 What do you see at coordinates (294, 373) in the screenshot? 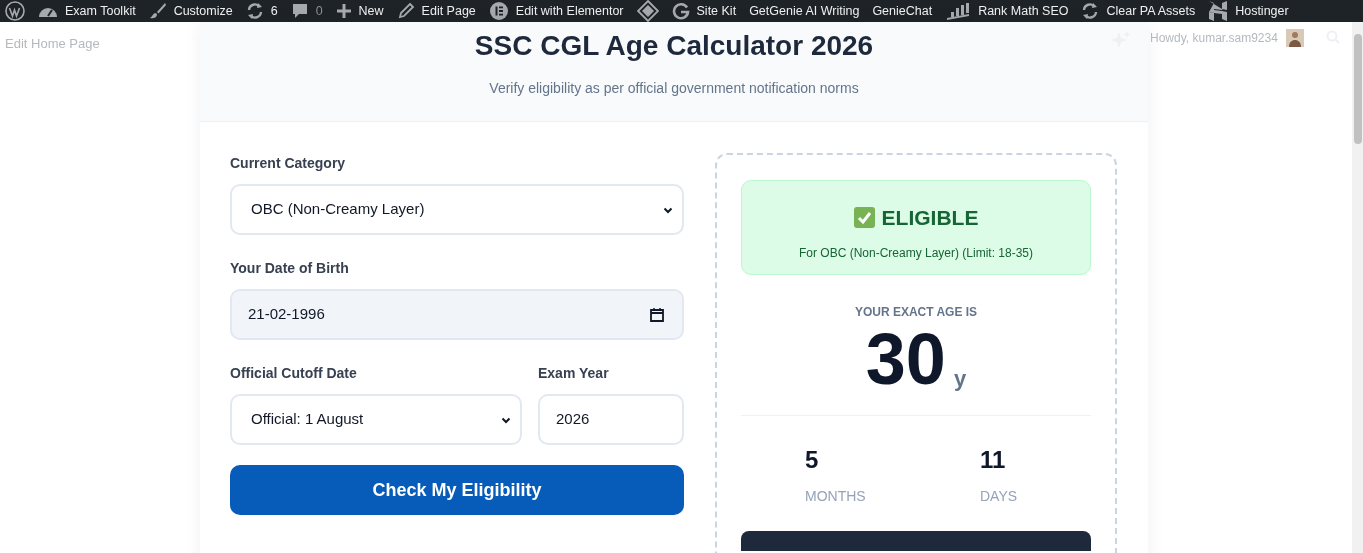
I see `field-label: Official Cutoff Date` at bounding box center [294, 373].